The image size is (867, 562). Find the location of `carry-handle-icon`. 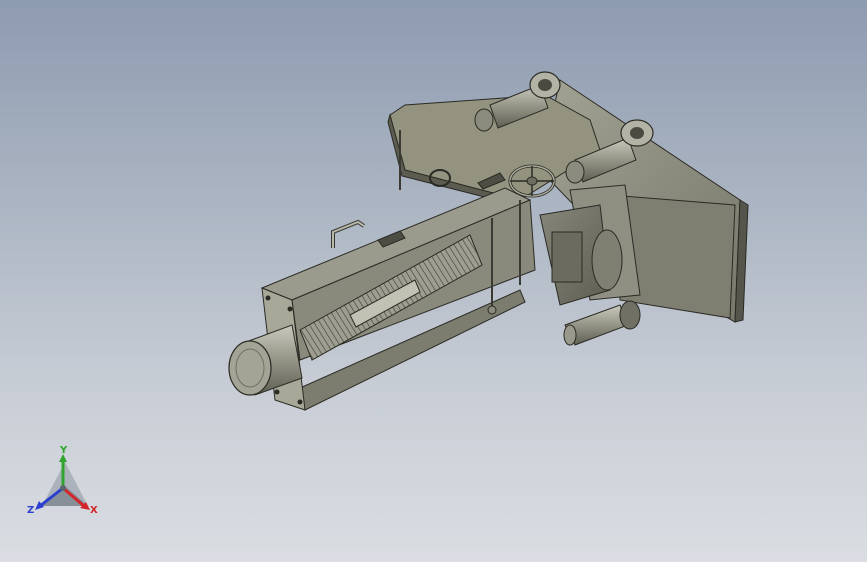

carry-handle-icon is located at coordinates (348, 233).